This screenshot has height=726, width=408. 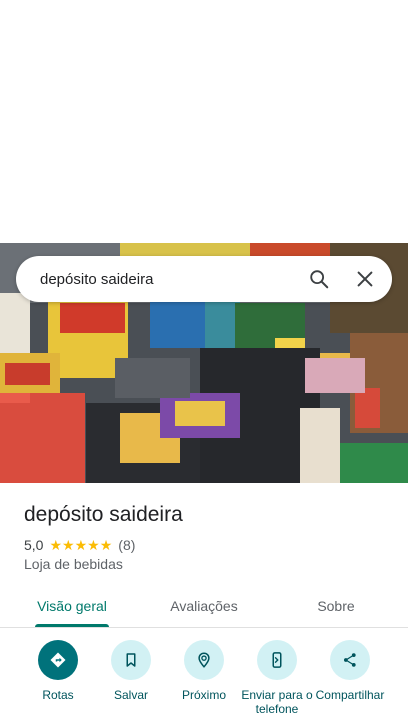 What do you see at coordinates (336, 606) in the screenshot?
I see `tab-about: Sobre` at bounding box center [336, 606].